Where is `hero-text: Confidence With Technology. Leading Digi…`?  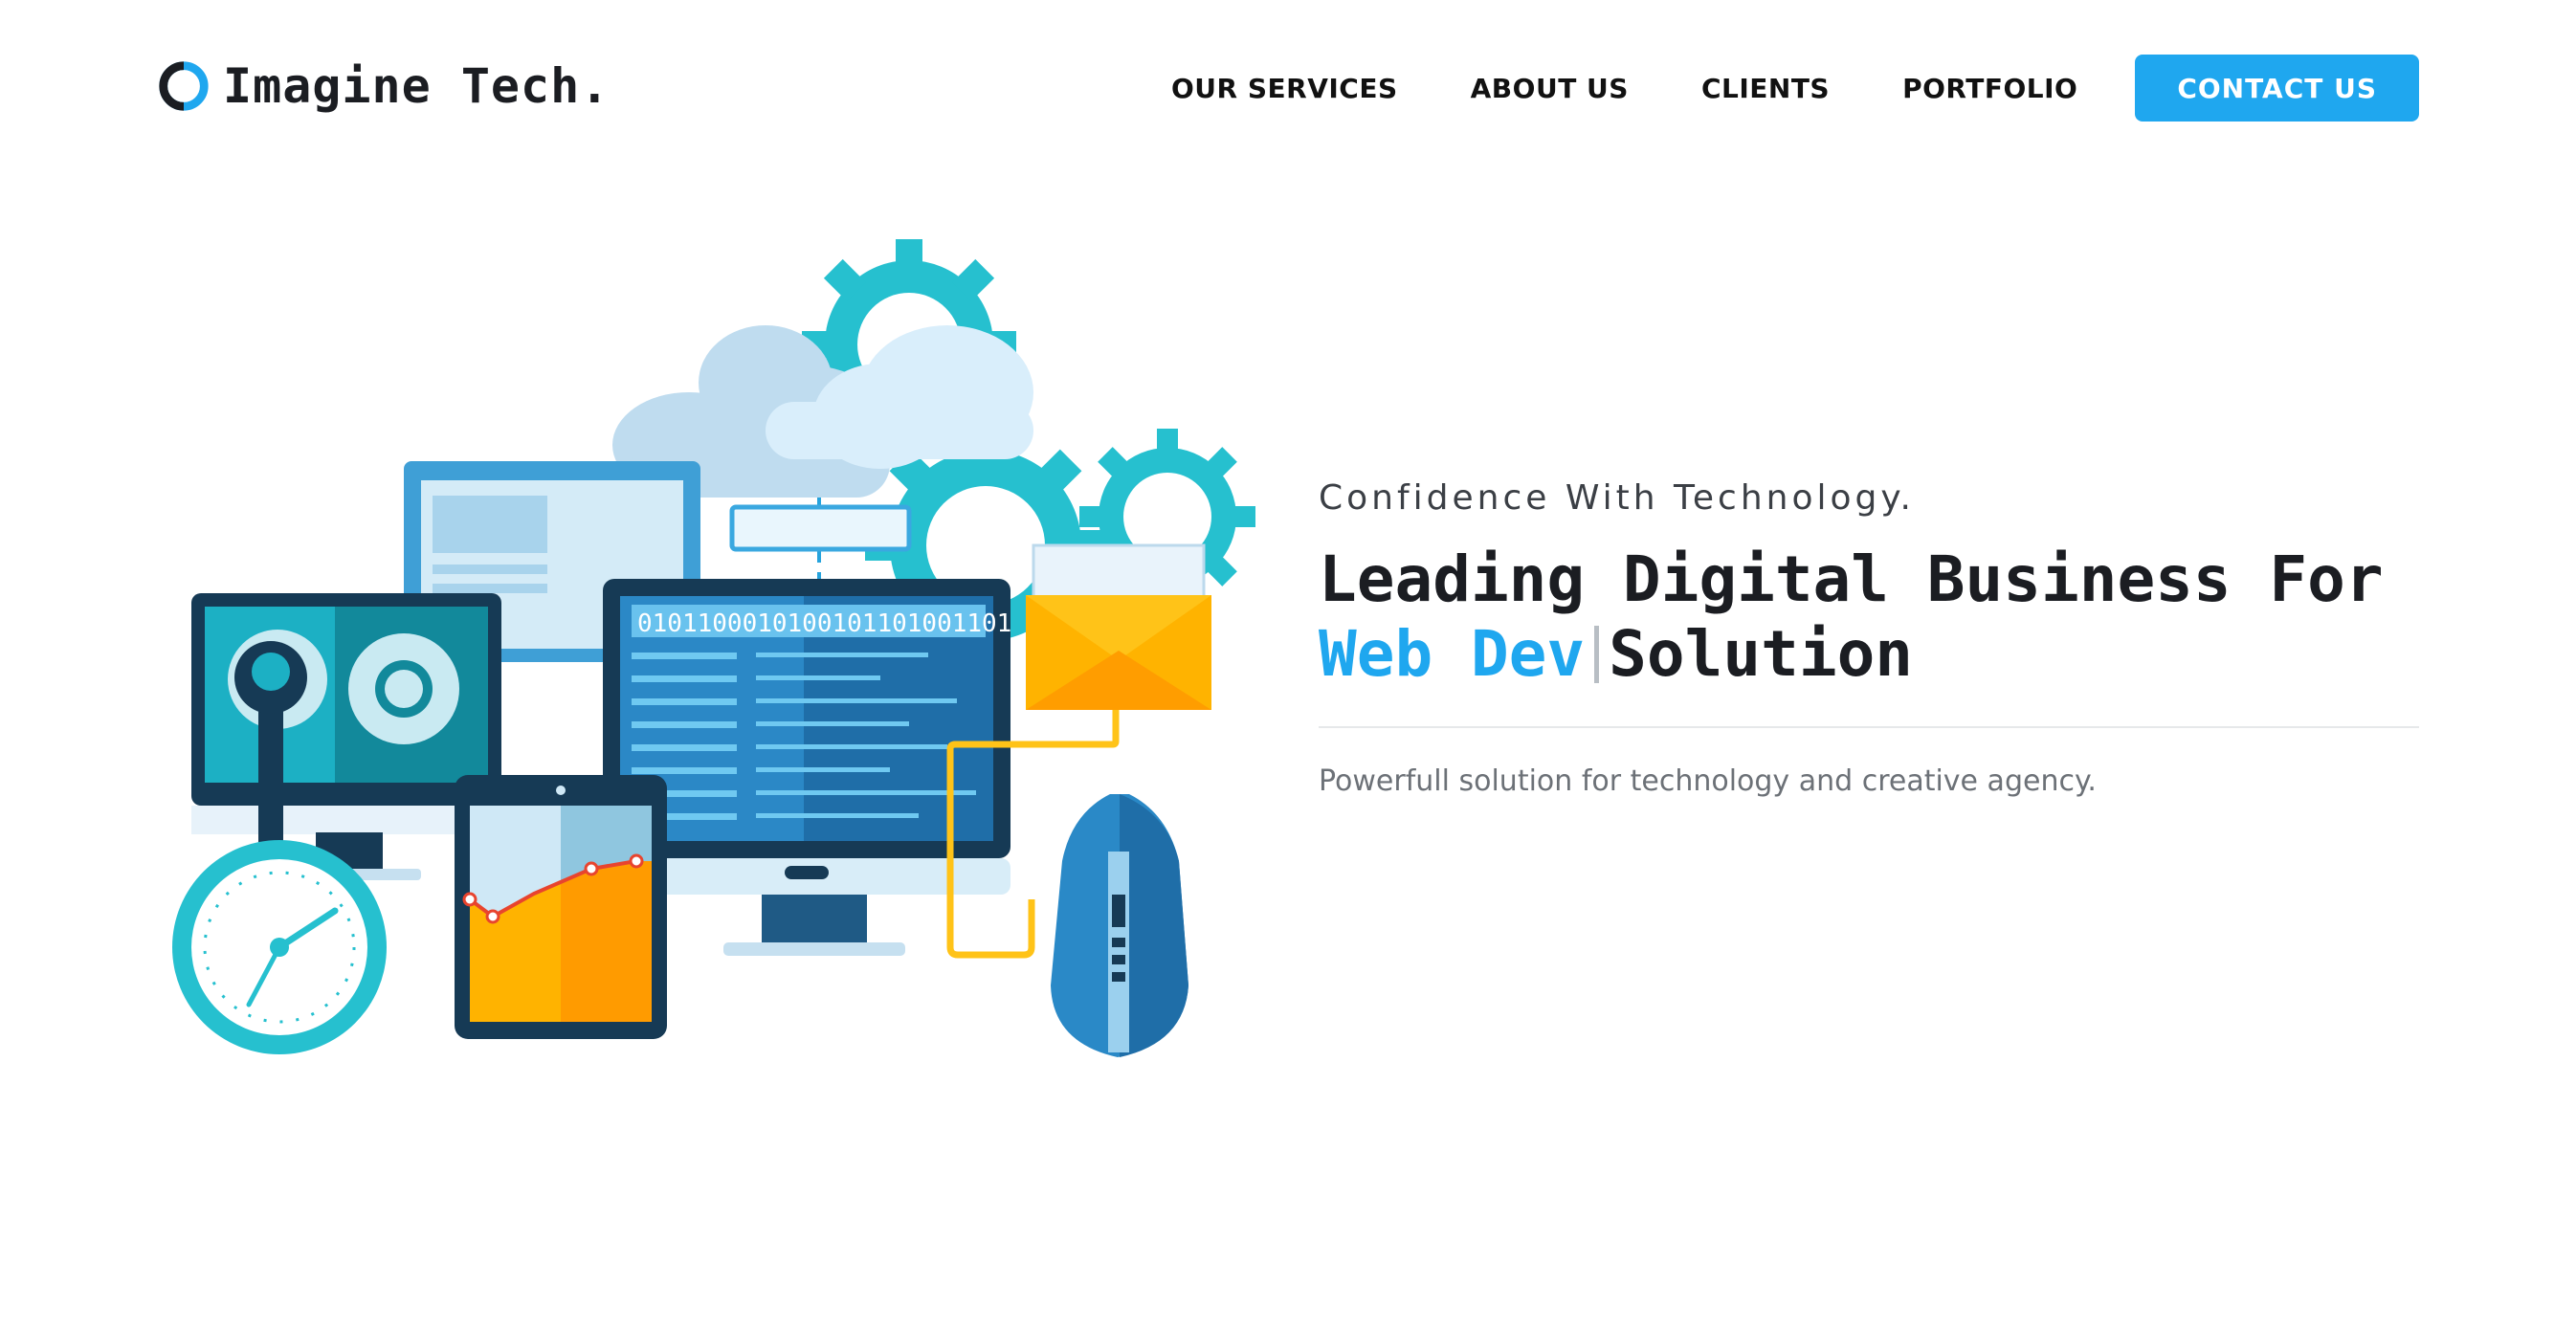
hero-text: Confidence With Technology. Leading Digi… is located at coordinates (1869, 638).